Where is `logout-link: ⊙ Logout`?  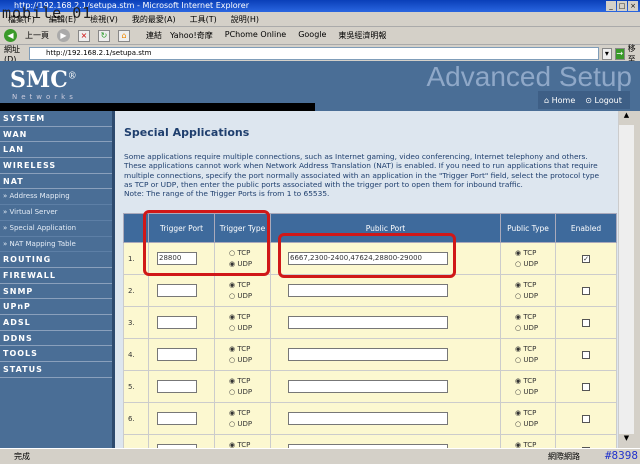 logout-link: ⊙ Logout is located at coordinates (603, 100).